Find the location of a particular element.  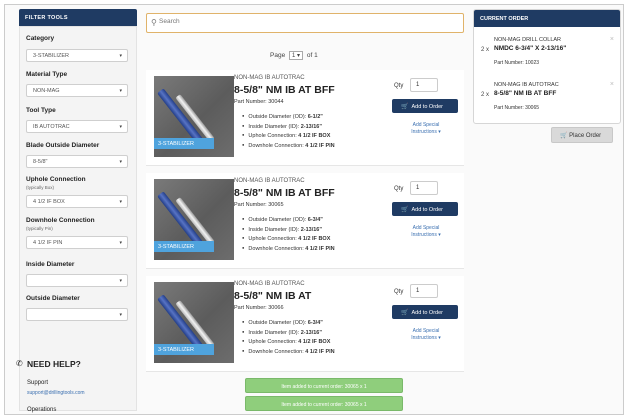

outside-diameter-select: ▾ is located at coordinates (77, 314).